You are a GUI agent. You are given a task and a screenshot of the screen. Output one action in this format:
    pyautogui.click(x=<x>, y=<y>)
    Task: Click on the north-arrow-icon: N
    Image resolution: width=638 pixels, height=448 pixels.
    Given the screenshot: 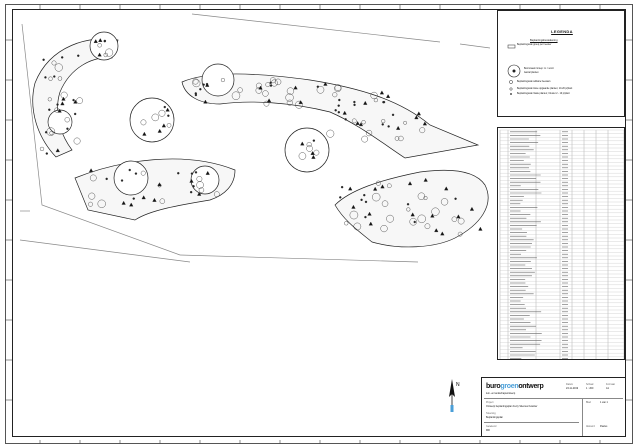 What is the action you would take?
    pyautogui.click(x=454, y=395)
    